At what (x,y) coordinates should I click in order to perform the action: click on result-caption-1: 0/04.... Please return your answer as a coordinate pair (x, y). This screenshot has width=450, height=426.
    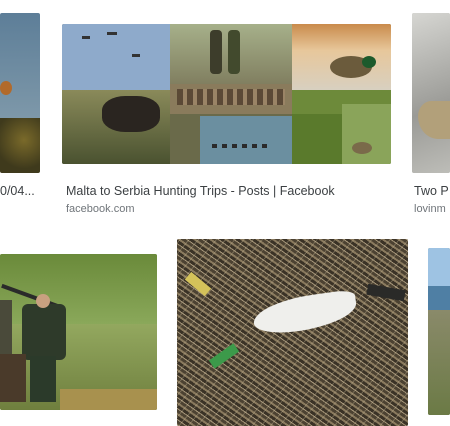
    Looking at the image, I should click on (20, 191).